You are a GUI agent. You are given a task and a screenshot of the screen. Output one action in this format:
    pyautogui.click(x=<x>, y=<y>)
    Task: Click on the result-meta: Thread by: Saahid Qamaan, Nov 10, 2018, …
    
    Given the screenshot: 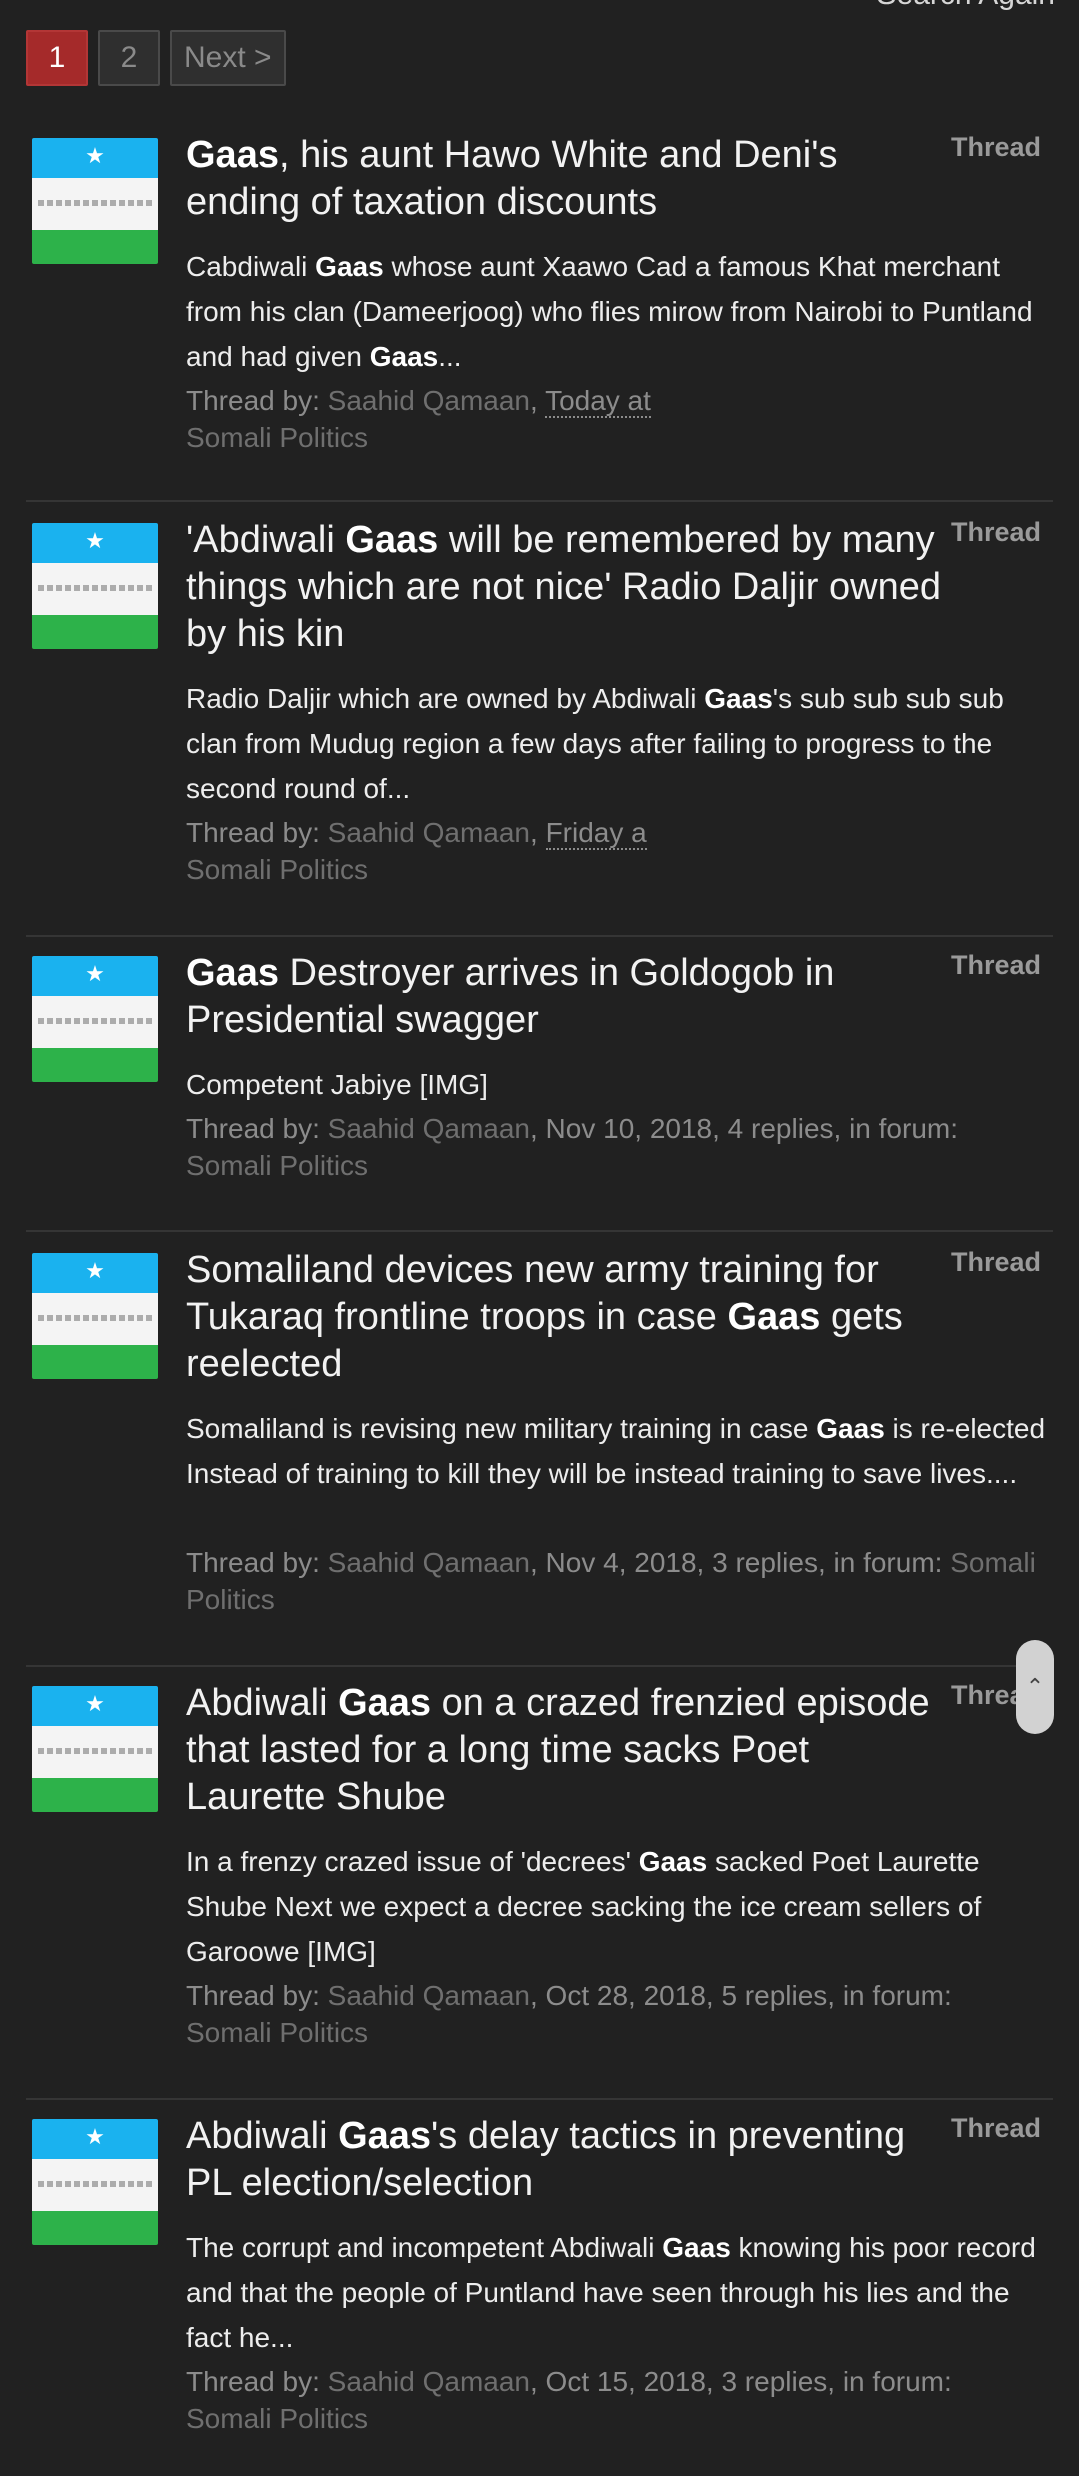 What is the action you would take?
    pyautogui.click(x=572, y=1147)
    